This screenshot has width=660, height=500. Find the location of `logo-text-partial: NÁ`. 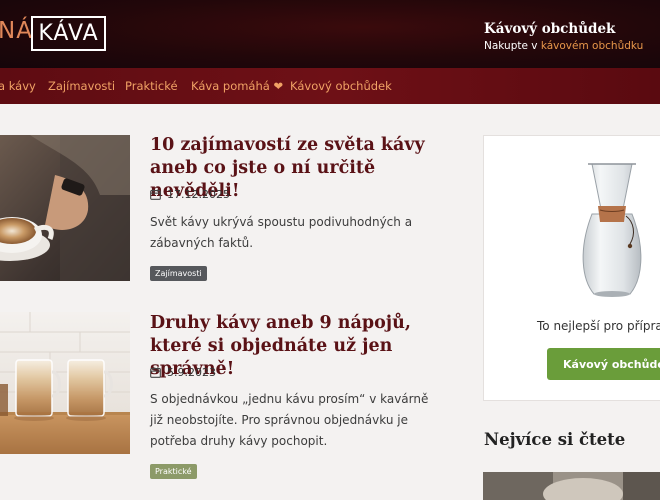

logo-text-partial: NÁ is located at coordinates (16, 31).